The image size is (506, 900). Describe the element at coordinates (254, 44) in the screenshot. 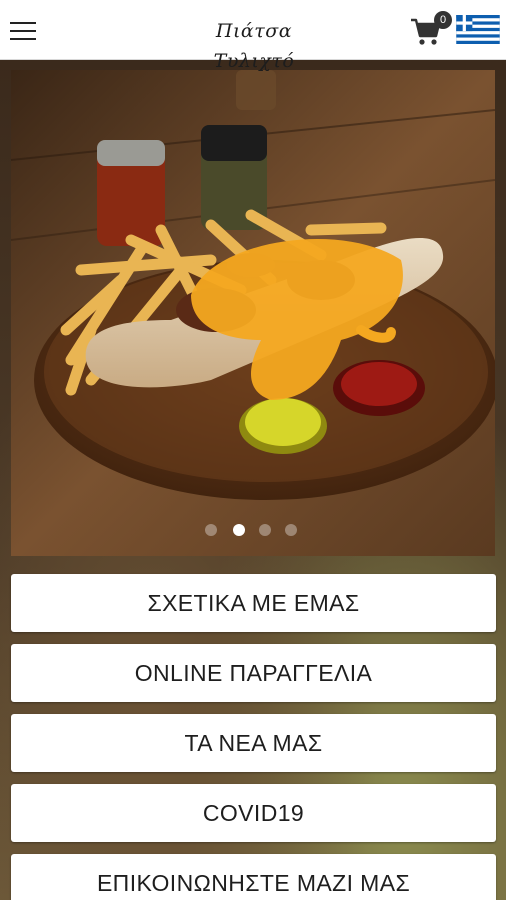

I see `brand-logo: Πιάτσα Τυλιχτό` at that location.